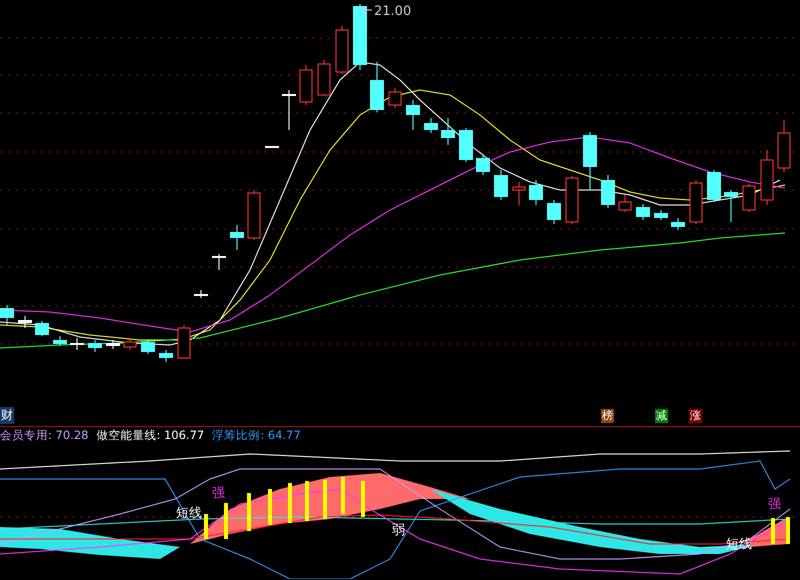 Image resolution: width=800 pixels, height=580 pixels. Describe the element at coordinates (607, 416) in the screenshot. I see `signal-badge: 榜` at that location.